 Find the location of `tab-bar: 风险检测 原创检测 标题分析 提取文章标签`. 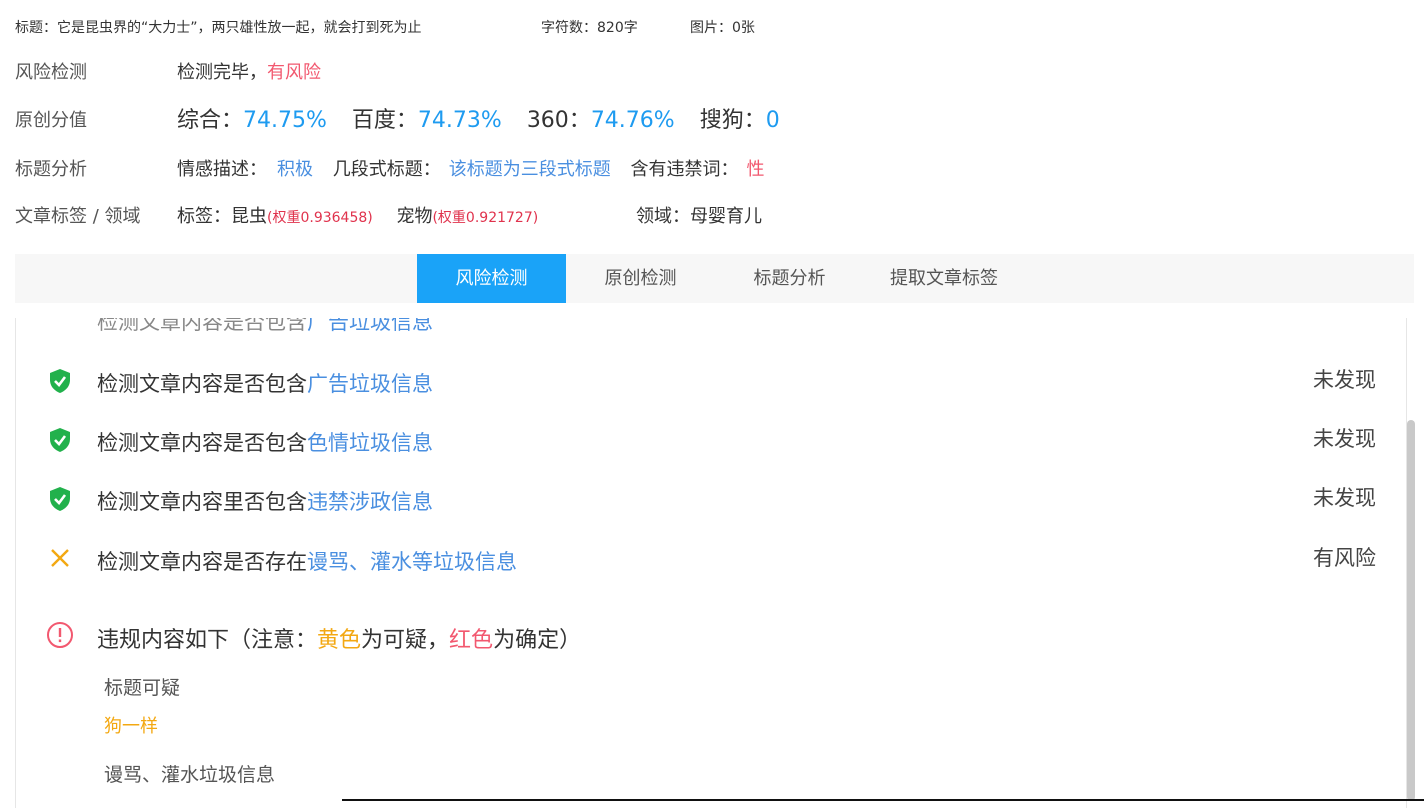

tab-bar: 风险检测 原创检测 标题分析 提取文章标签 is located at coordinates (714, 278).